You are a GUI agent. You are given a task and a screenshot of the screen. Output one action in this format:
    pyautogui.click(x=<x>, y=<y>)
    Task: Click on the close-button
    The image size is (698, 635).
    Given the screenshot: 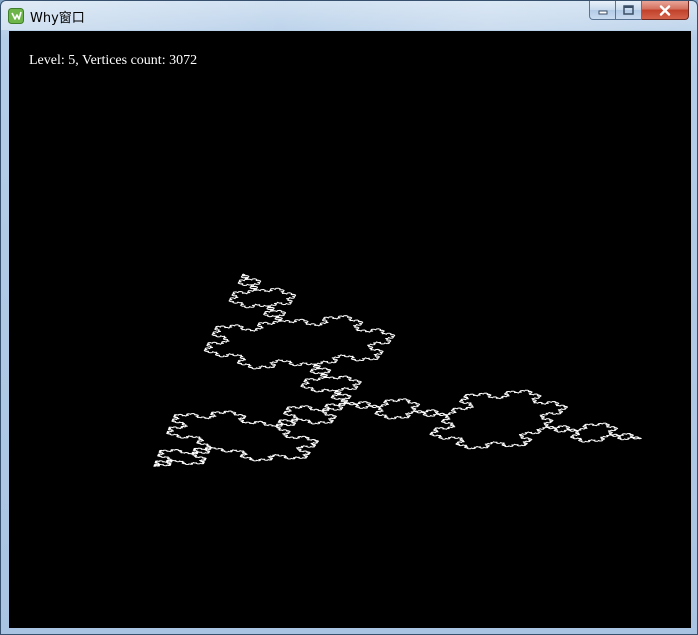 What is the action you would take?
    pyautogui.click(x=665, y=10)
    